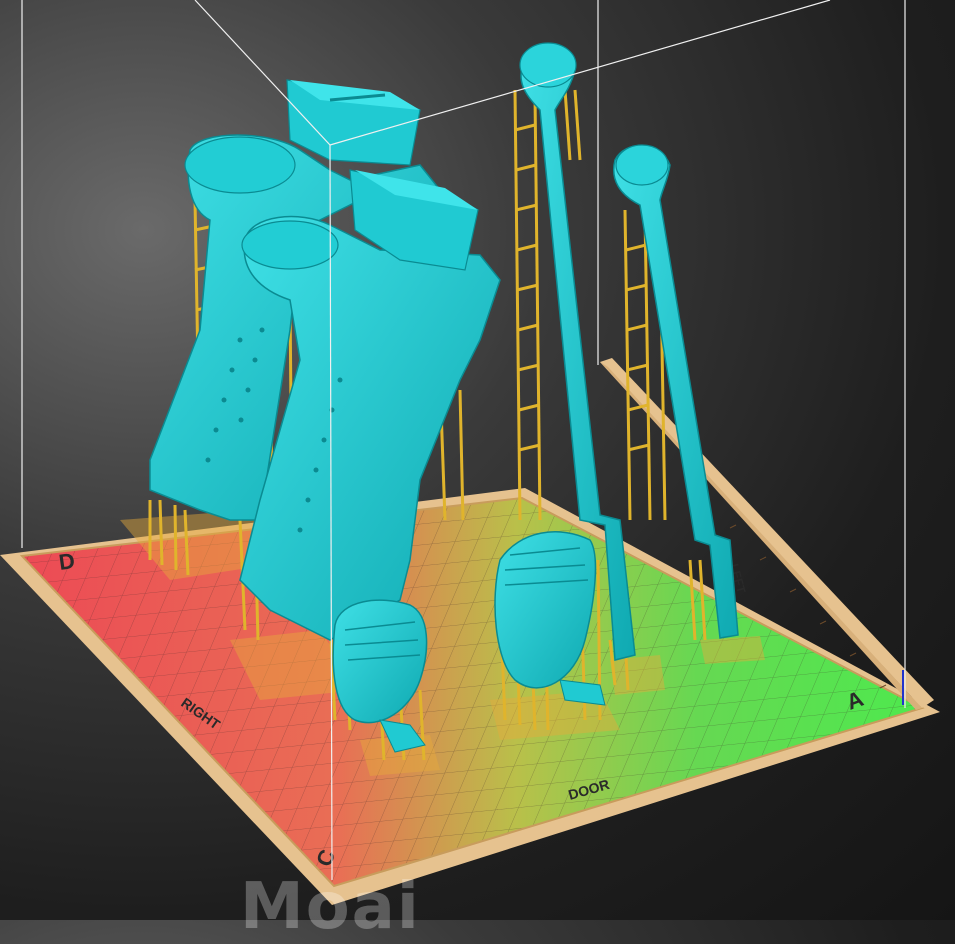 The width and height of the screenshot is (955, 944). I want to click on watermark-text: Moai, so click(330, 907).